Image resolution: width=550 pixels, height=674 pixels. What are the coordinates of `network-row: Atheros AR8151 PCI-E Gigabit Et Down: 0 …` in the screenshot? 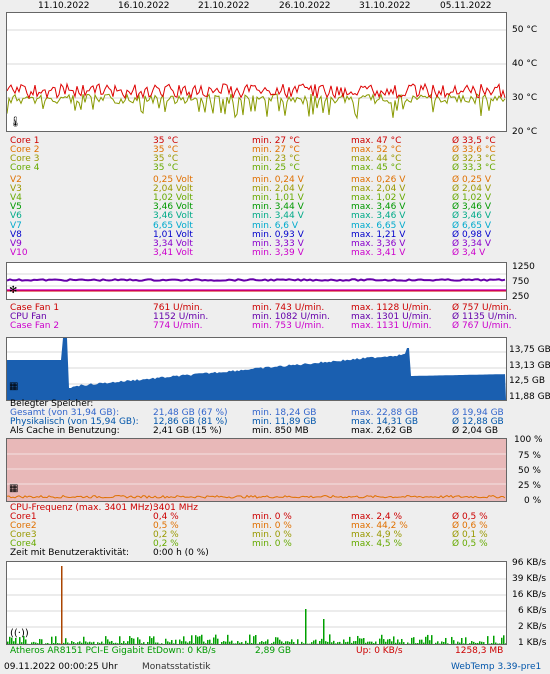 It's located at (275, 651).